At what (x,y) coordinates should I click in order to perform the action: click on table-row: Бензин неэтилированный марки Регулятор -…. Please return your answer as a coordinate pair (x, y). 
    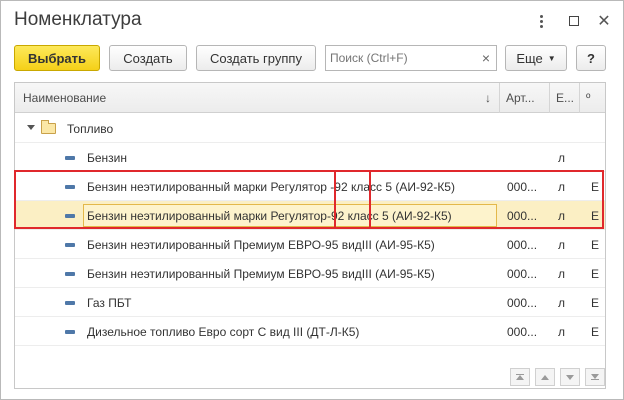
    Looking at the image, I should click on (310, 186).